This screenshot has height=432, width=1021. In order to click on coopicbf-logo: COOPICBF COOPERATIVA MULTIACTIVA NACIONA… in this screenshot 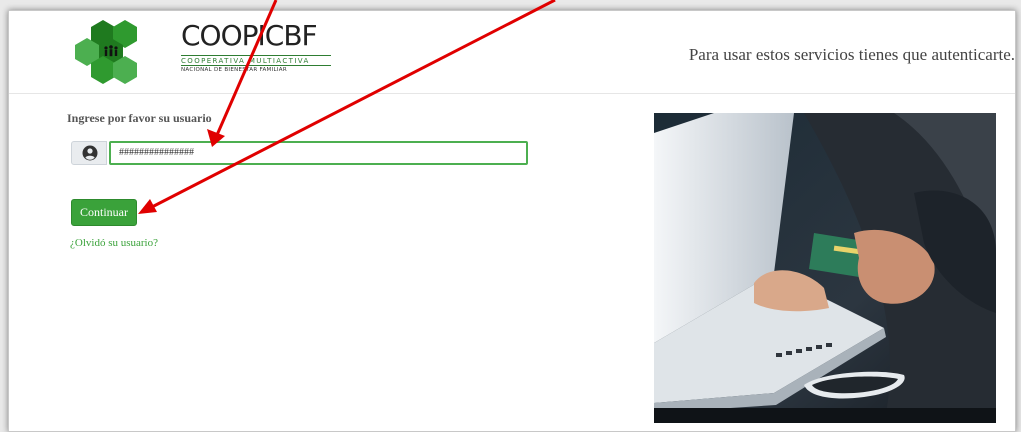, I will do `click(200, 52)`.